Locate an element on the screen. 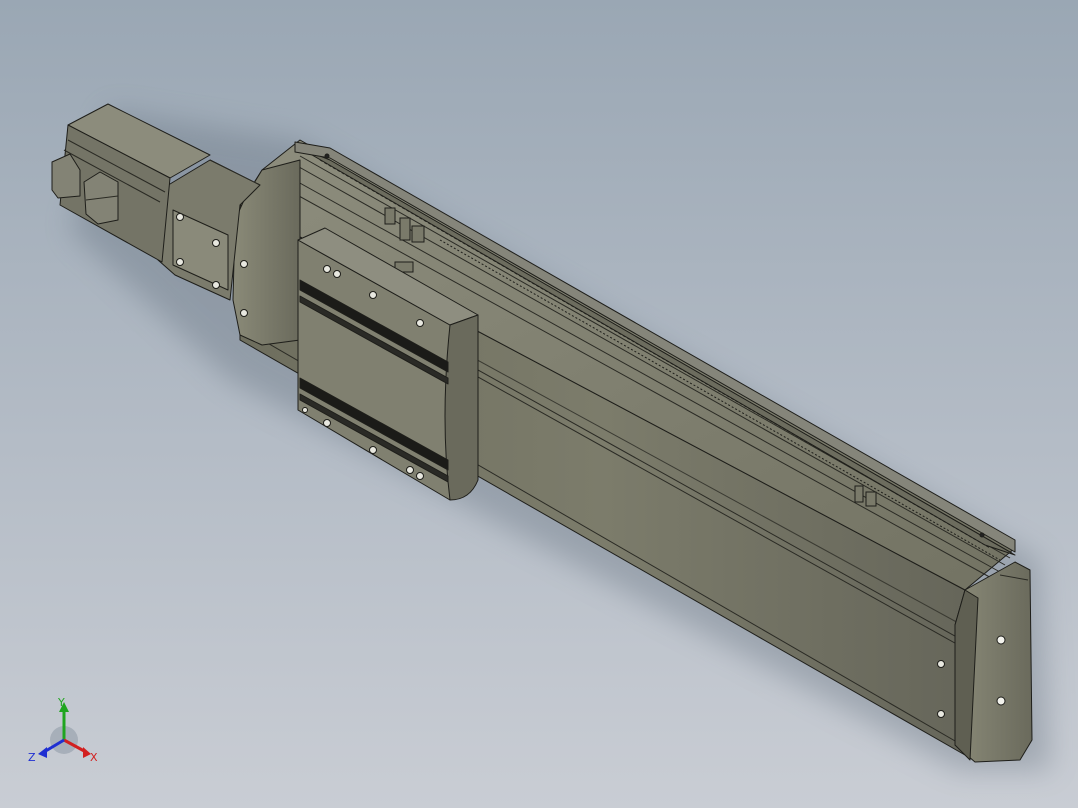  y-axis-label: Y is located at coordinates (61, 702).